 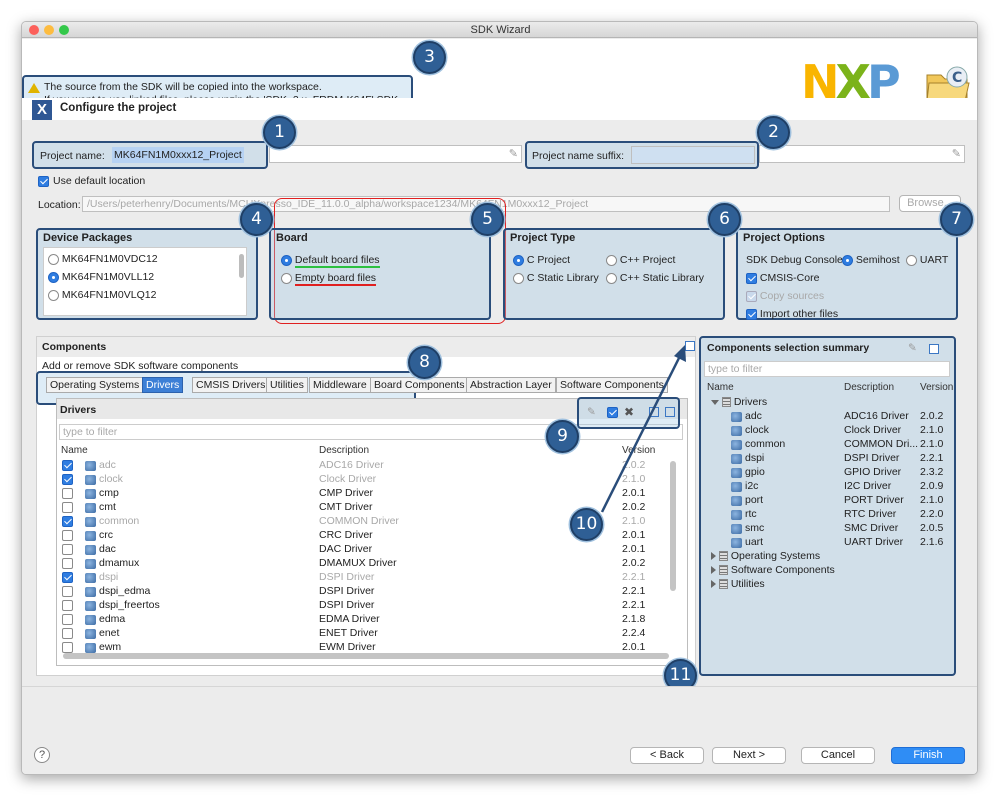 I want to click on device-package-item: MK64FN1M0VLL12, so click(x=101, y=277).